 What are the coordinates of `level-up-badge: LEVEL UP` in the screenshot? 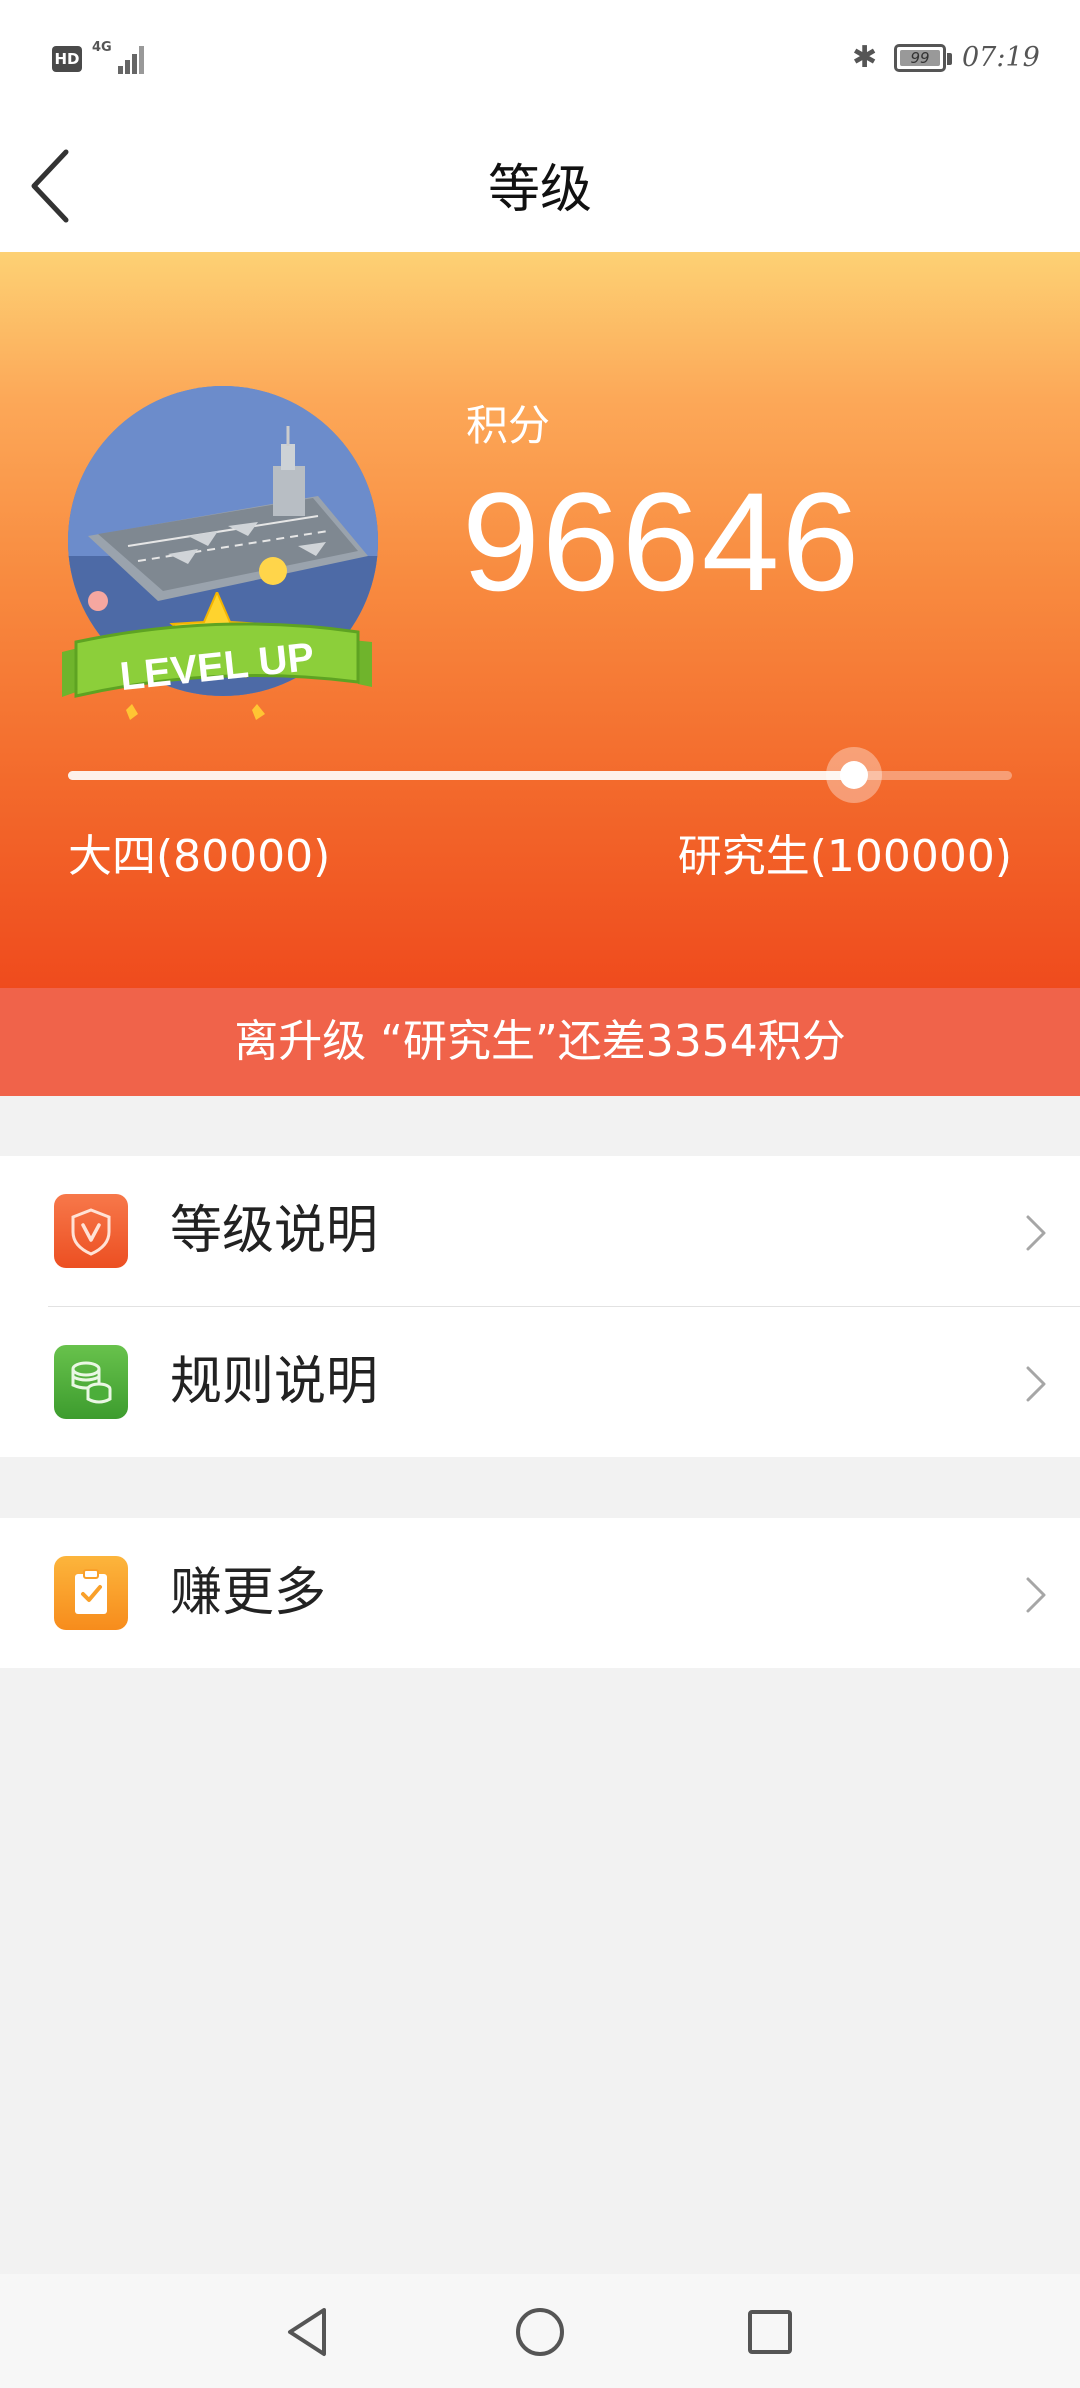 It's located at (217, 656).